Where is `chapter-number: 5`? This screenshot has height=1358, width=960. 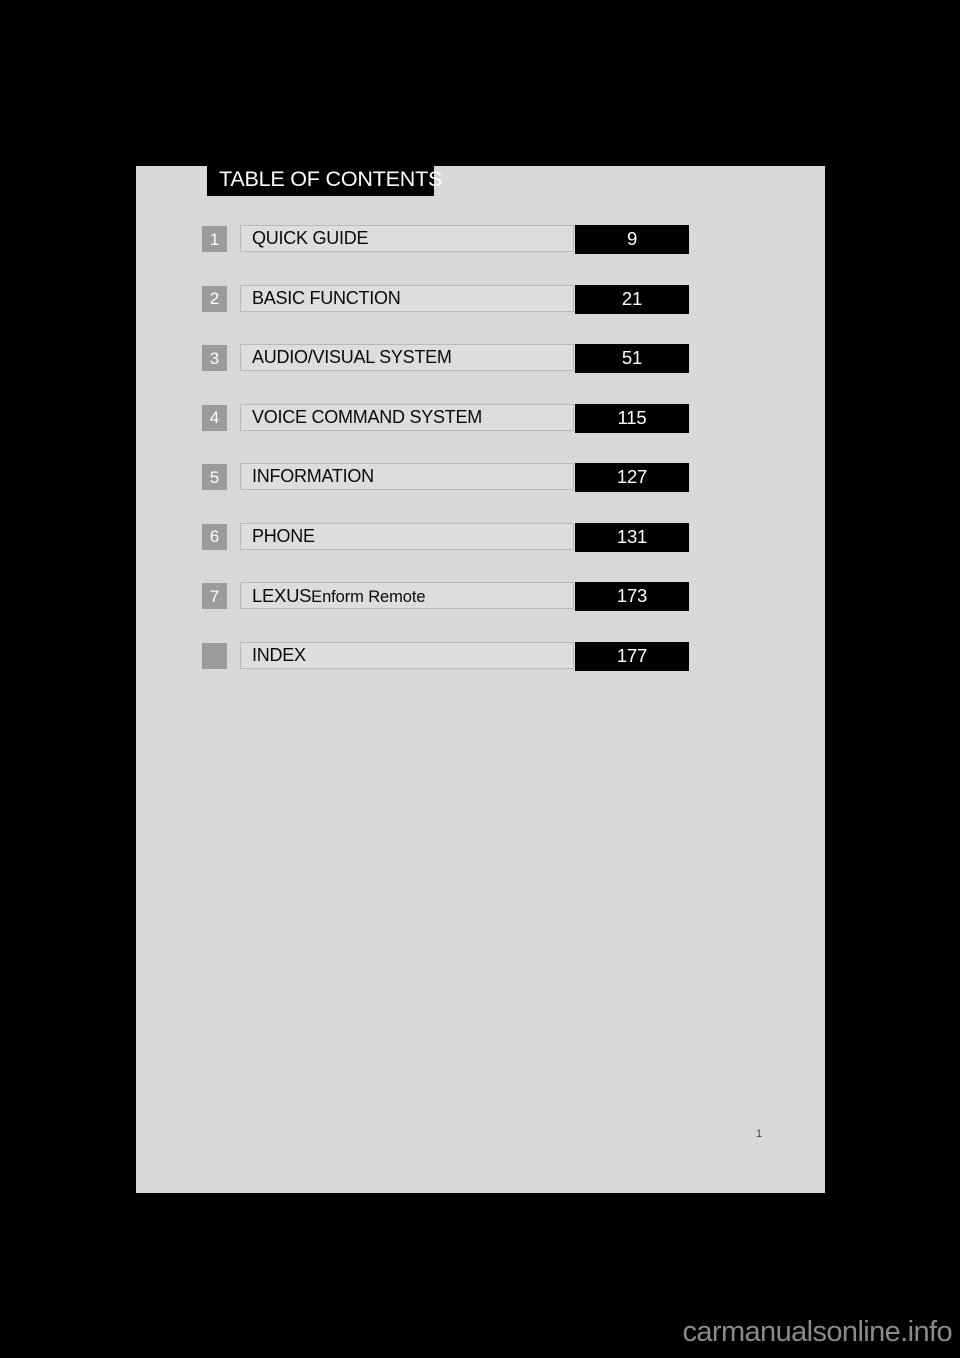
chapter-number: 5 is located at coordinates (214, 477).